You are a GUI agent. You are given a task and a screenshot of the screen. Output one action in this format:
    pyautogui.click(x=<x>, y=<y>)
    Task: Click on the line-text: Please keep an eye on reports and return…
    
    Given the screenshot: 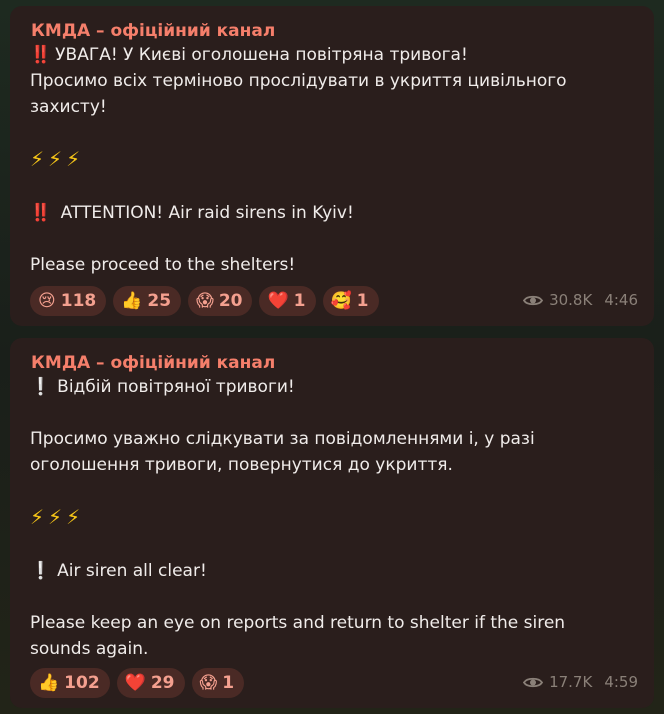 What is the action you would take?
    pyautogui.click(x=298, y=623)
    